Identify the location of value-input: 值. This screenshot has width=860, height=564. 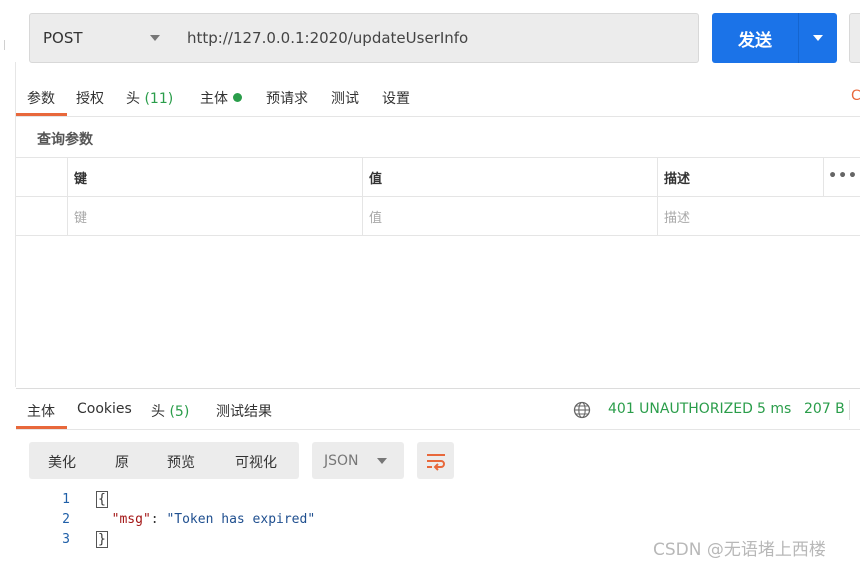
(510, 216).